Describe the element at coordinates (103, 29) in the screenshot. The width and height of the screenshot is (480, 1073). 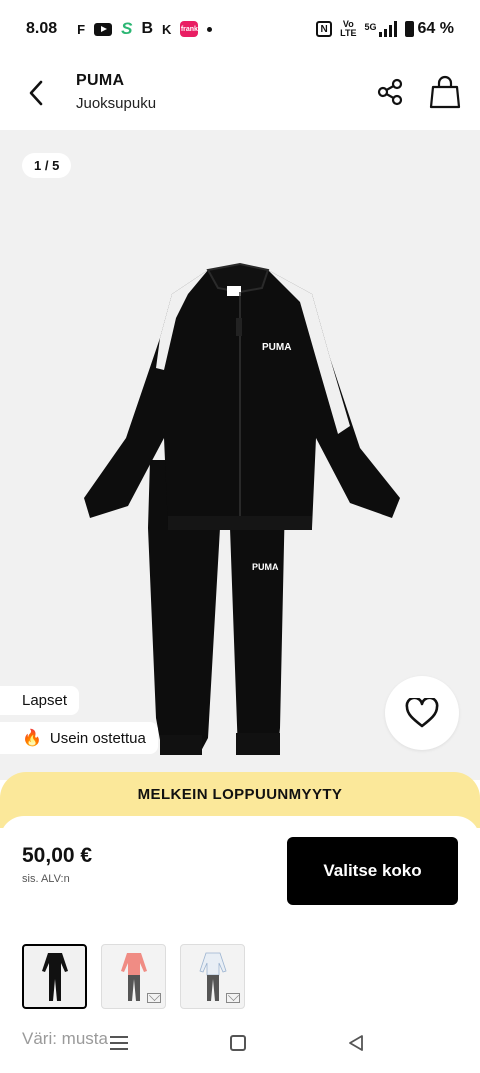
I see `youtube-icon` at that location.